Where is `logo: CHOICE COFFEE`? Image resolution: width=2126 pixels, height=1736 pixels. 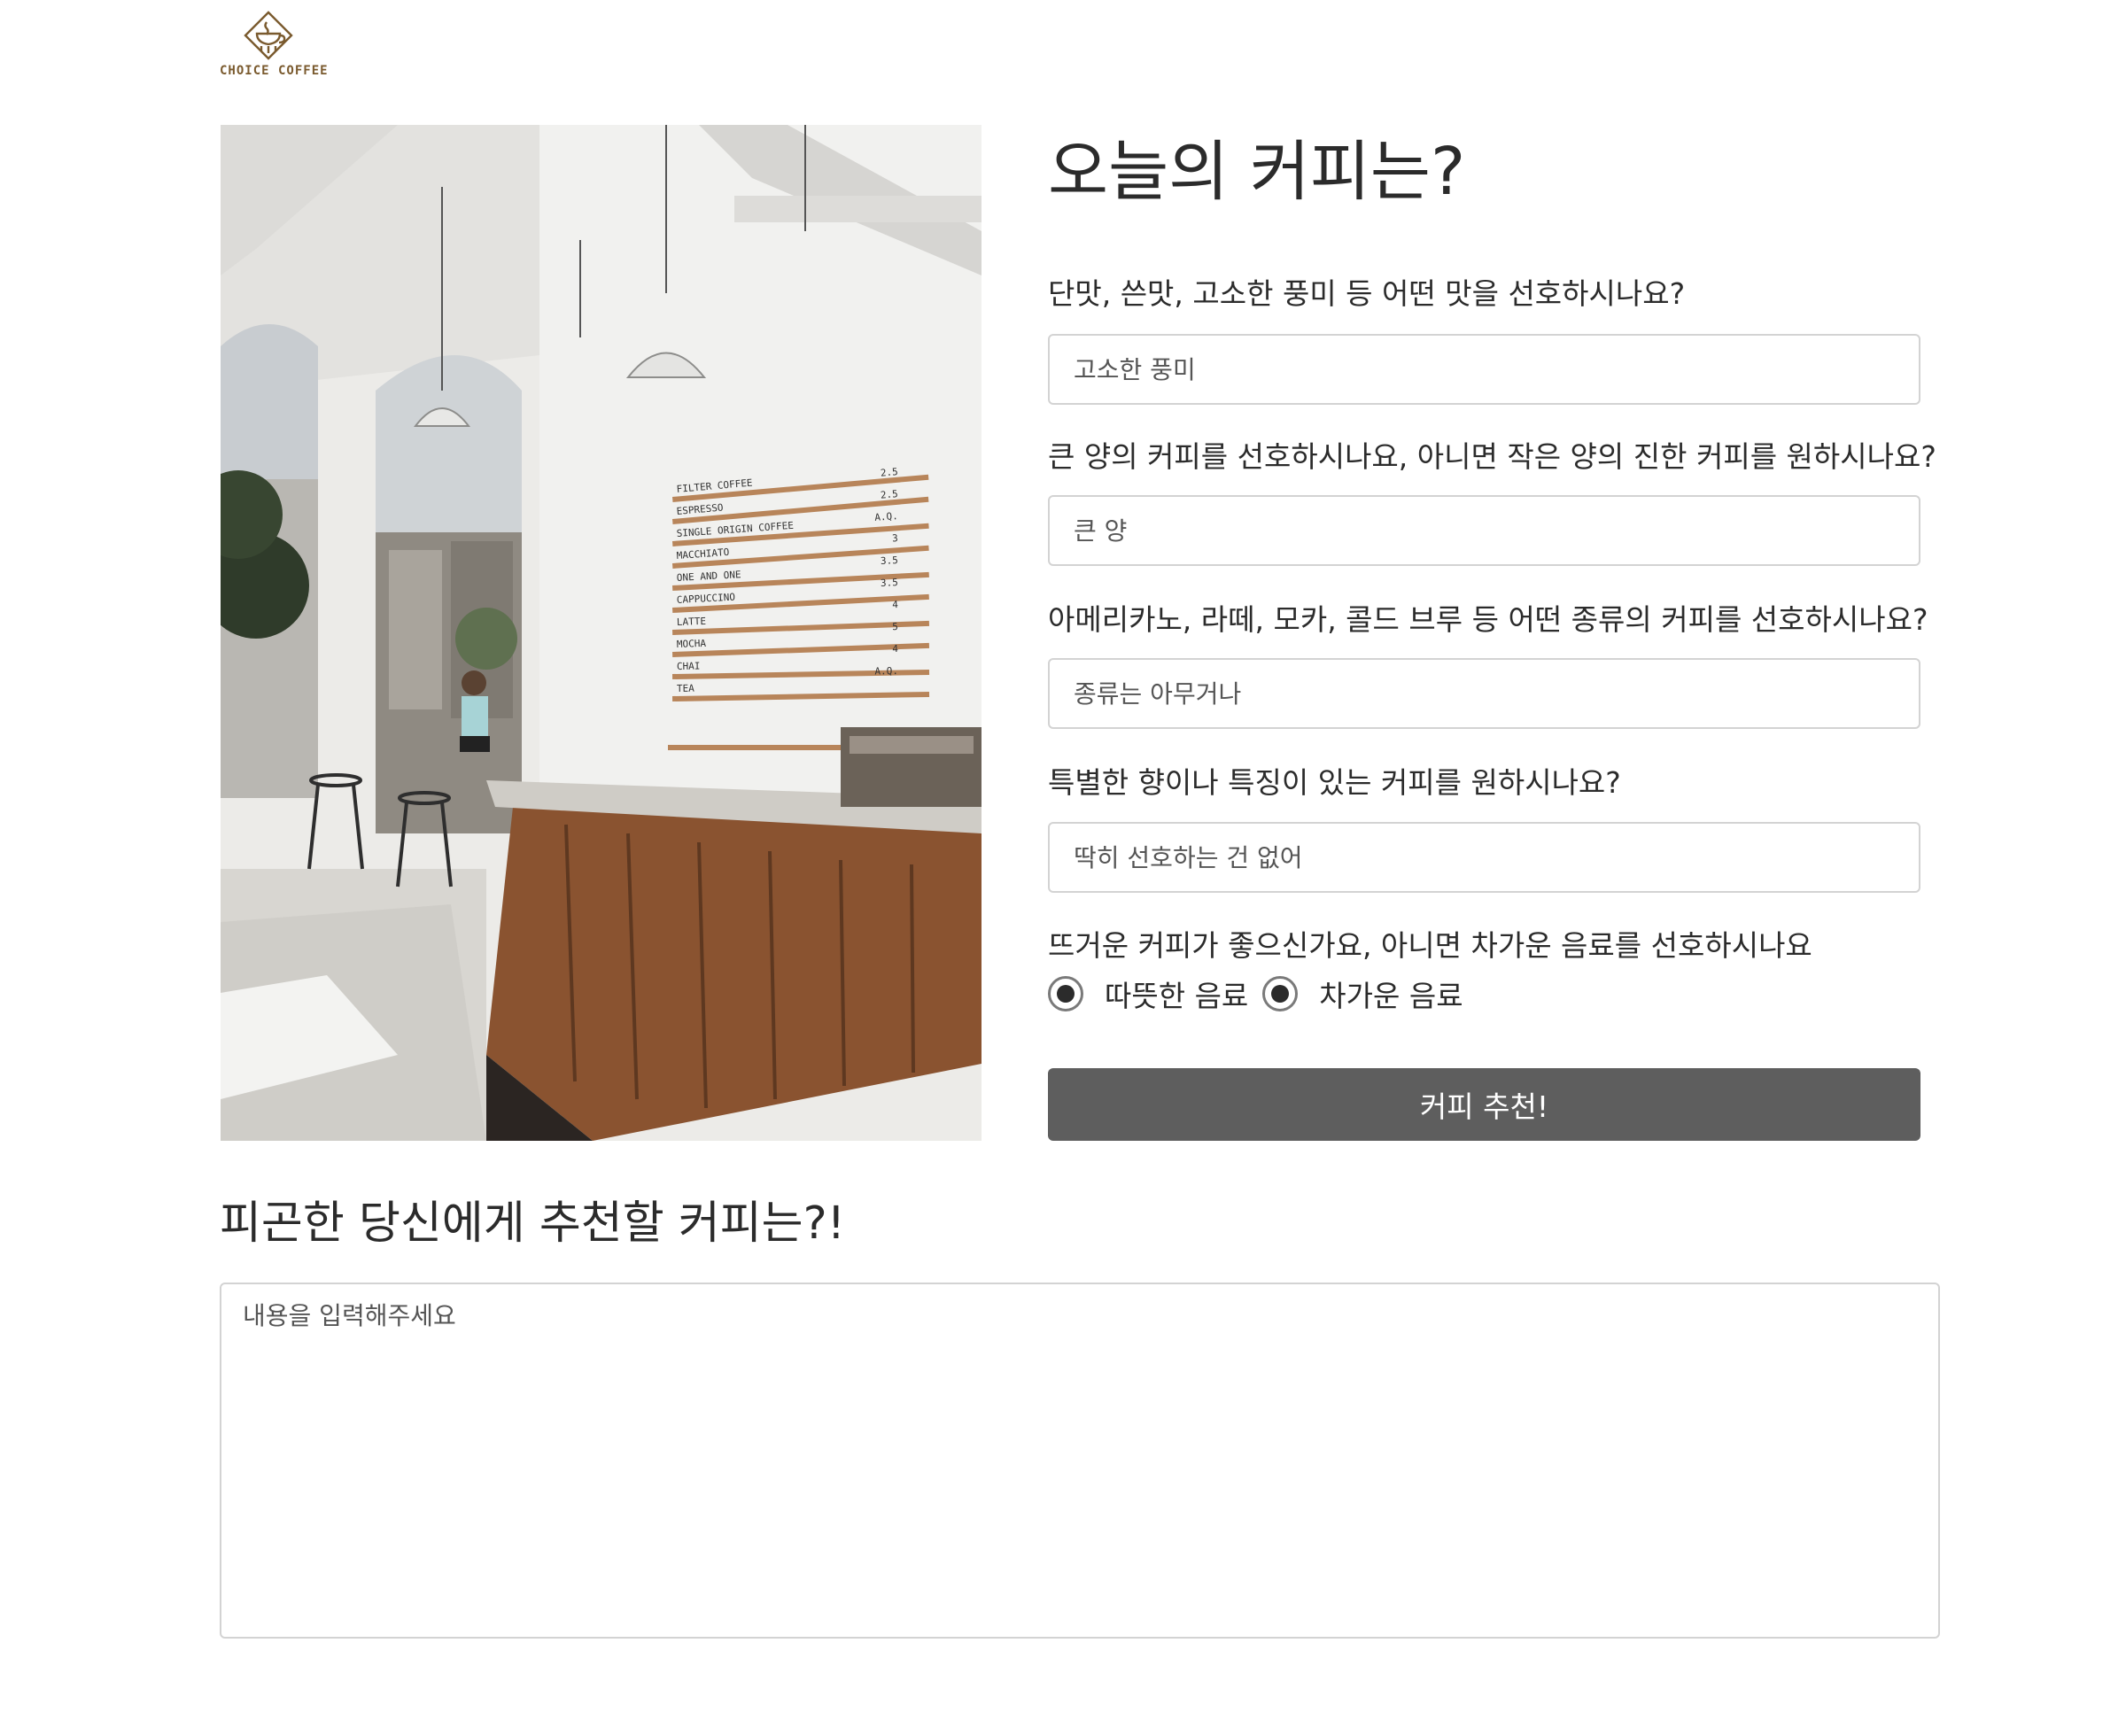
logo: CHOICE COFFEE is located at coordinates (274, 46).